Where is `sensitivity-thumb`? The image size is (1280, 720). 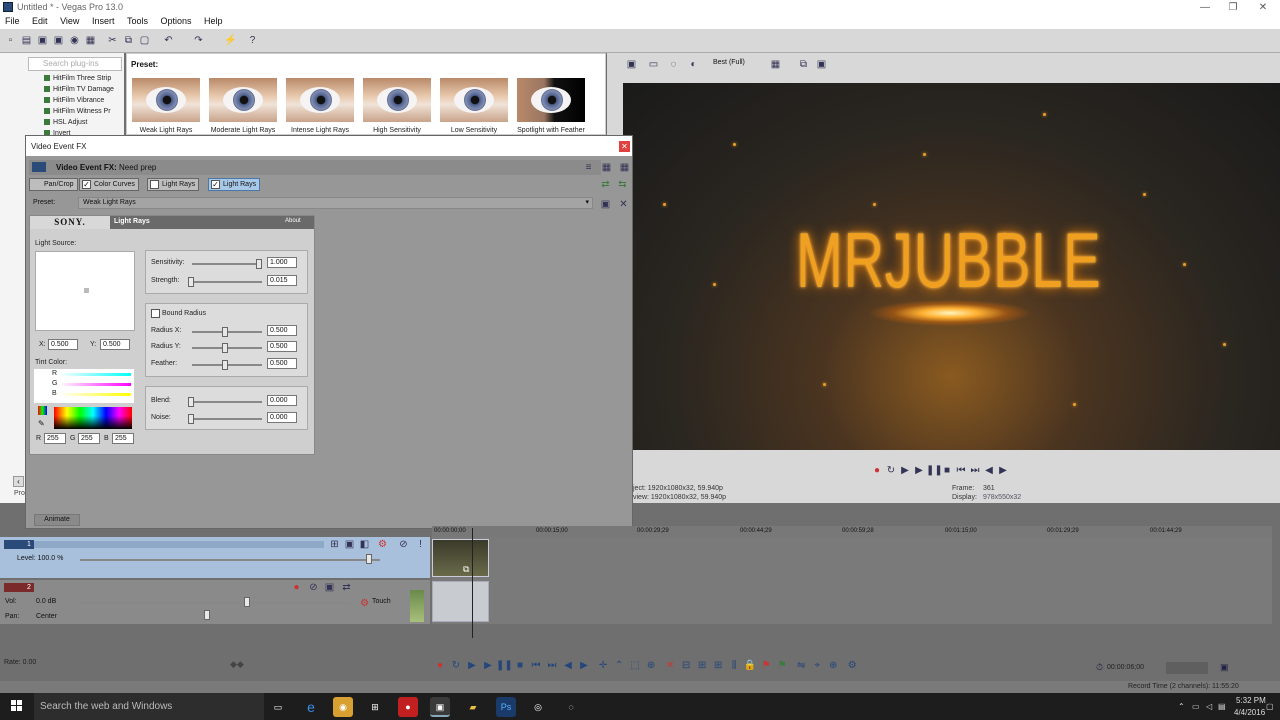 sensitivity-thumb is located at coordinates (259, 264).